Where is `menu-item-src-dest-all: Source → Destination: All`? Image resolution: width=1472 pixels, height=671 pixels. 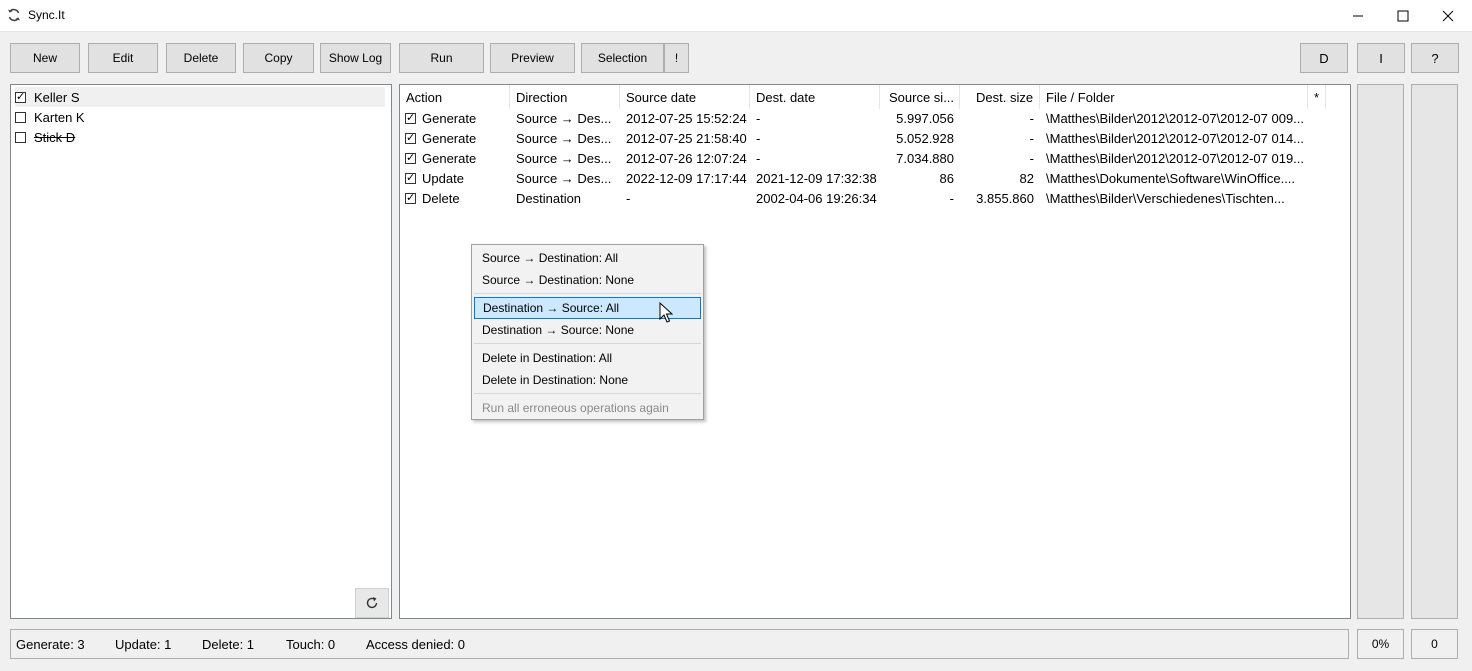 menu-item-src-dest-all: Source → Destination: All is located at coordinates (587, 258).